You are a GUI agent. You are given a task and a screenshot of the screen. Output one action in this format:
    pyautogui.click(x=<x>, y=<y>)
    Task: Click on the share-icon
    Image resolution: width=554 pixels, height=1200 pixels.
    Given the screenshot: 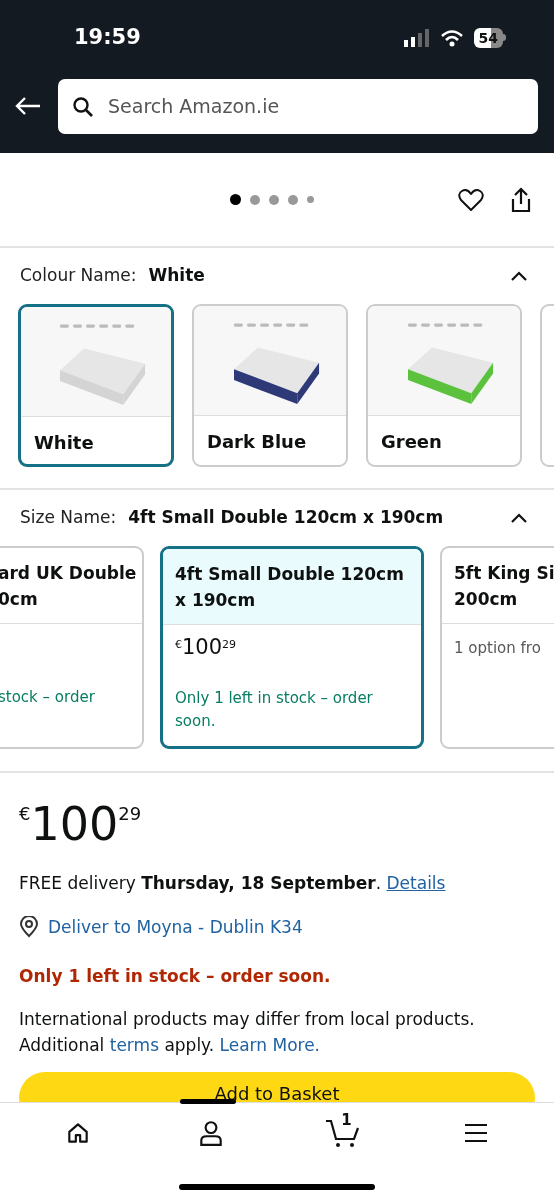 What is the action you would take?
    pyautogui.click(x=521, y=199)
    